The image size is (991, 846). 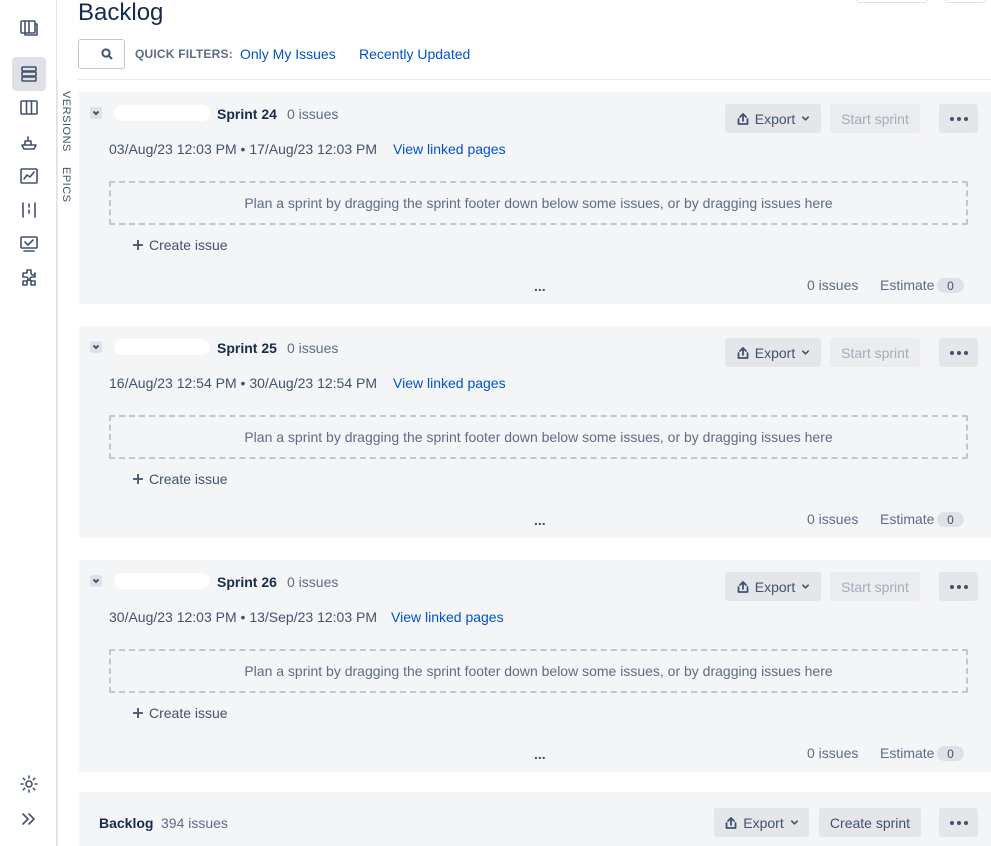 What do you see at coordinates (313, 383) in the screenshot?
I see `sprint-end-date: 30/Aug/23 12:54 PM` at bounding box center [313, 383].